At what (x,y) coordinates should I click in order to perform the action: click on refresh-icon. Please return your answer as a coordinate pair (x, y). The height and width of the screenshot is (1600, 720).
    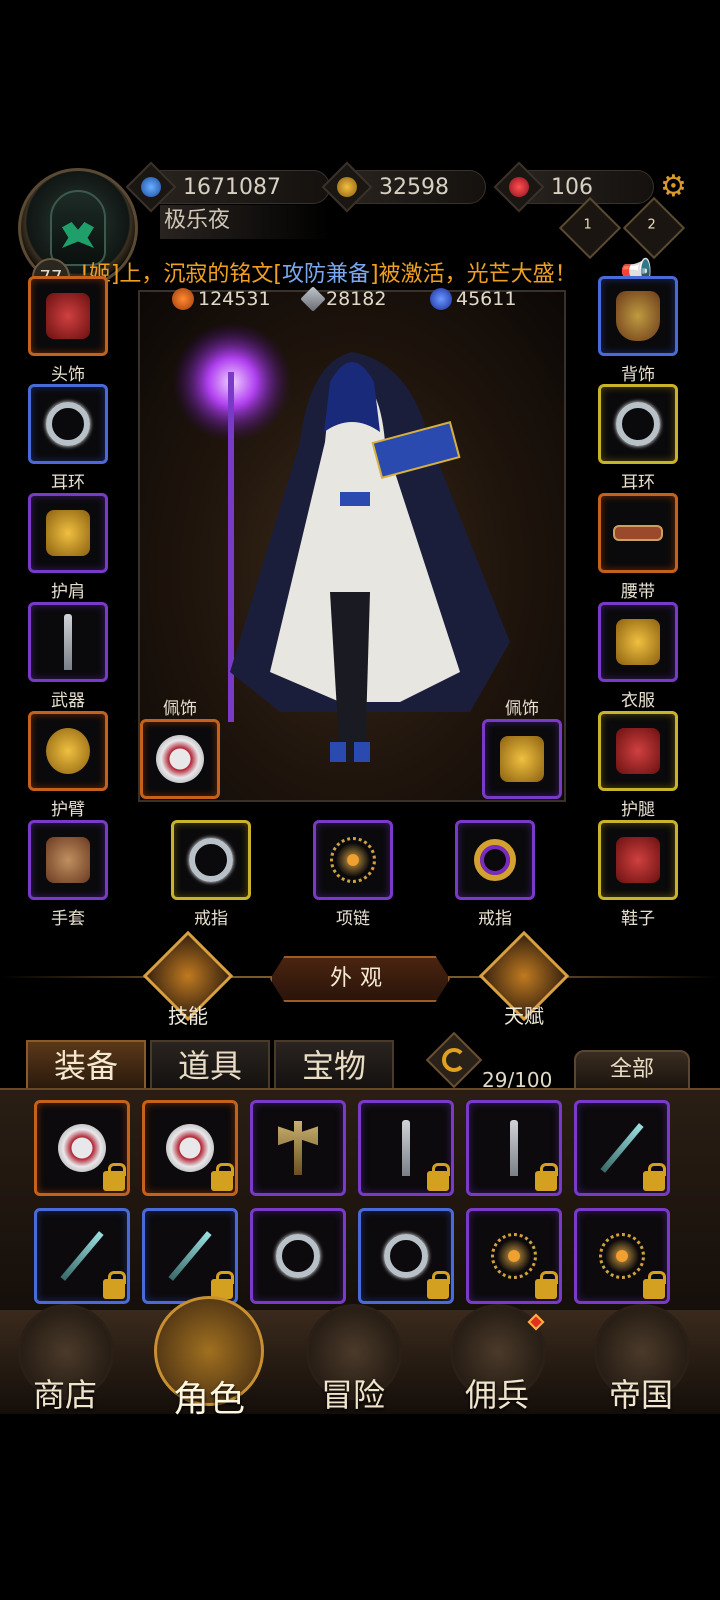
    Looking at the image, I should click on (454, 1060).